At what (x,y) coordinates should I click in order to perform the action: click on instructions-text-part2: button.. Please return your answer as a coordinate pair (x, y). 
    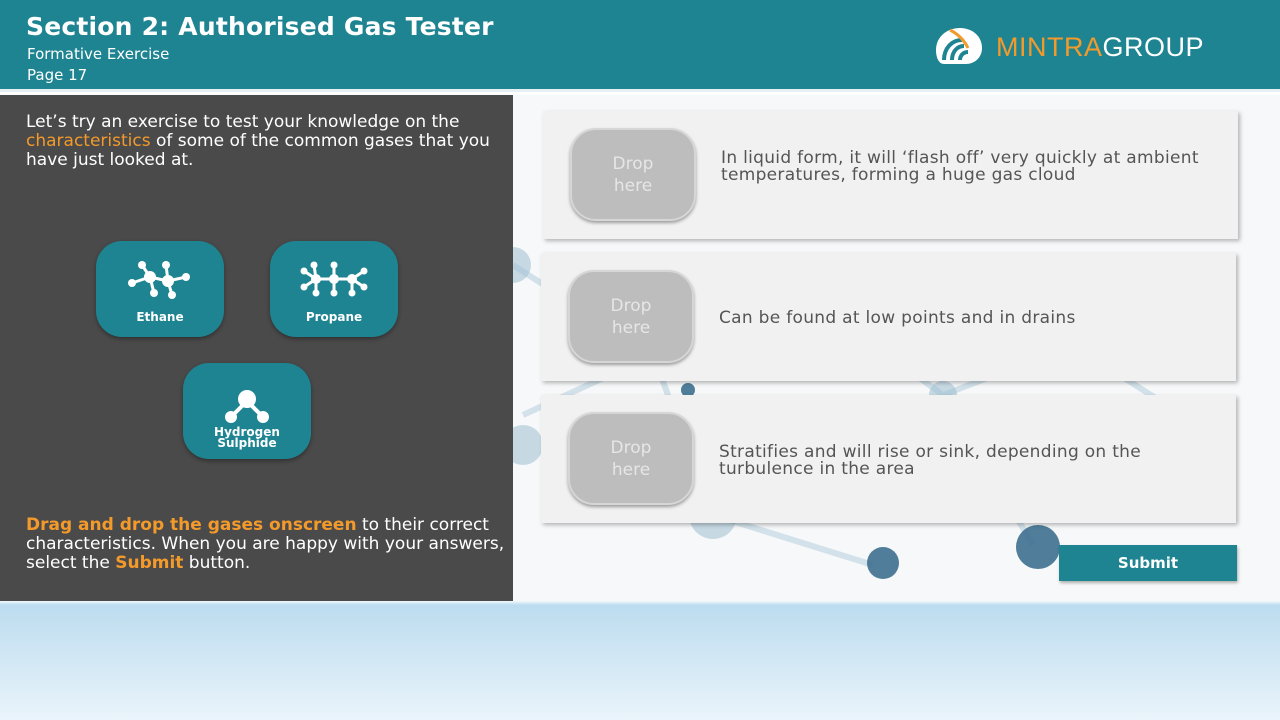
    Looking at the image, I should click on (217, 563).